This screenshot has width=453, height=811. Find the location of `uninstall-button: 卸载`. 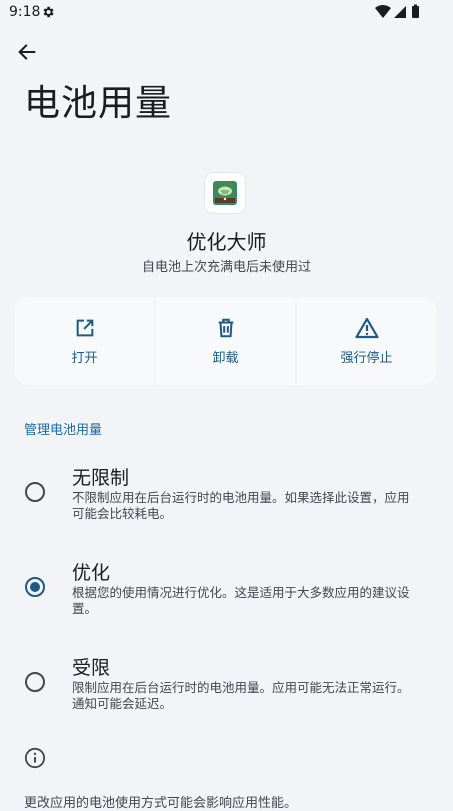

uninstall-button: 卸载 is located at coordinates (225, 341).